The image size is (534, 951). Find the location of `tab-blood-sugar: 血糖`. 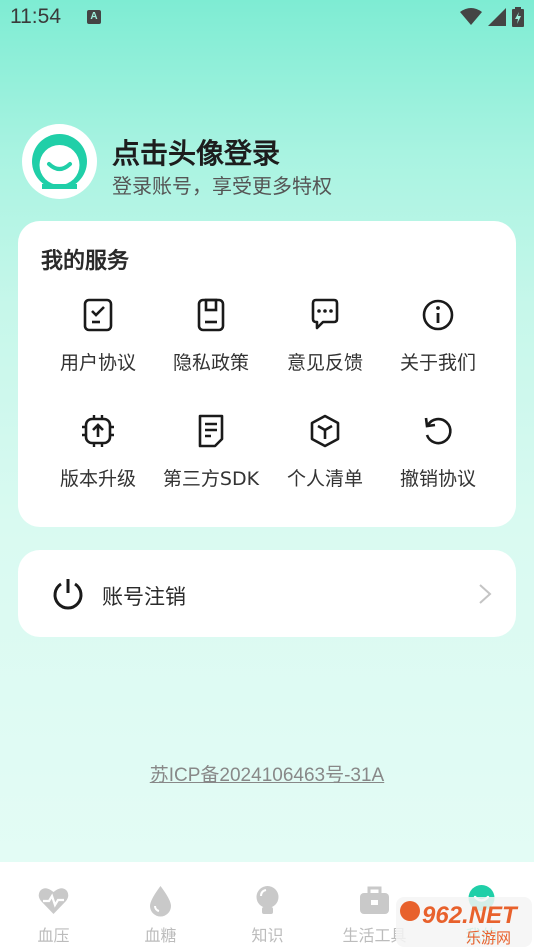

tab-blood-sugar: 血糖 is located at coordinates (160, 906).